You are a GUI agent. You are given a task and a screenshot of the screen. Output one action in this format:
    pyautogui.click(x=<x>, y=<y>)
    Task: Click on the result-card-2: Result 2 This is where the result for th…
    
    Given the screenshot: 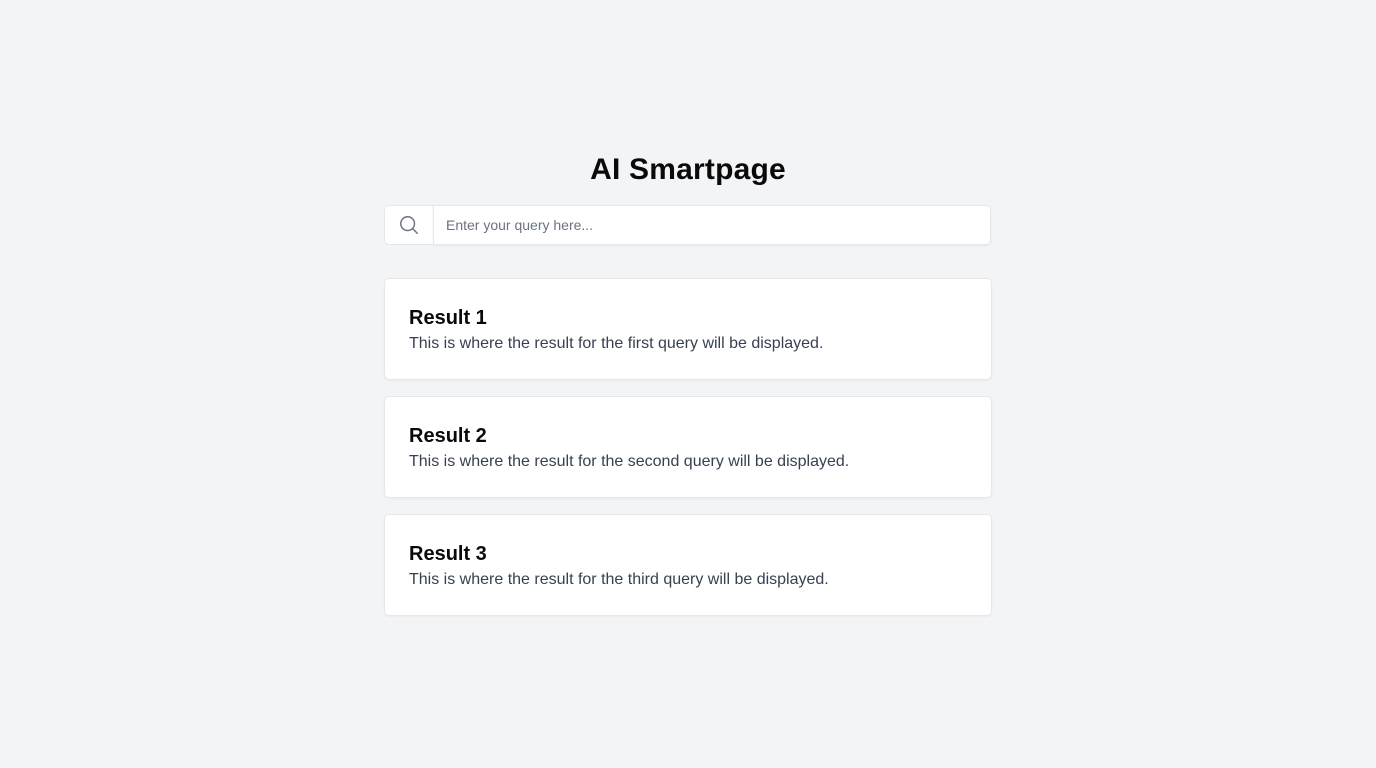 What is the action you would take?
    pyautogui.click(x=688, y=447)
    